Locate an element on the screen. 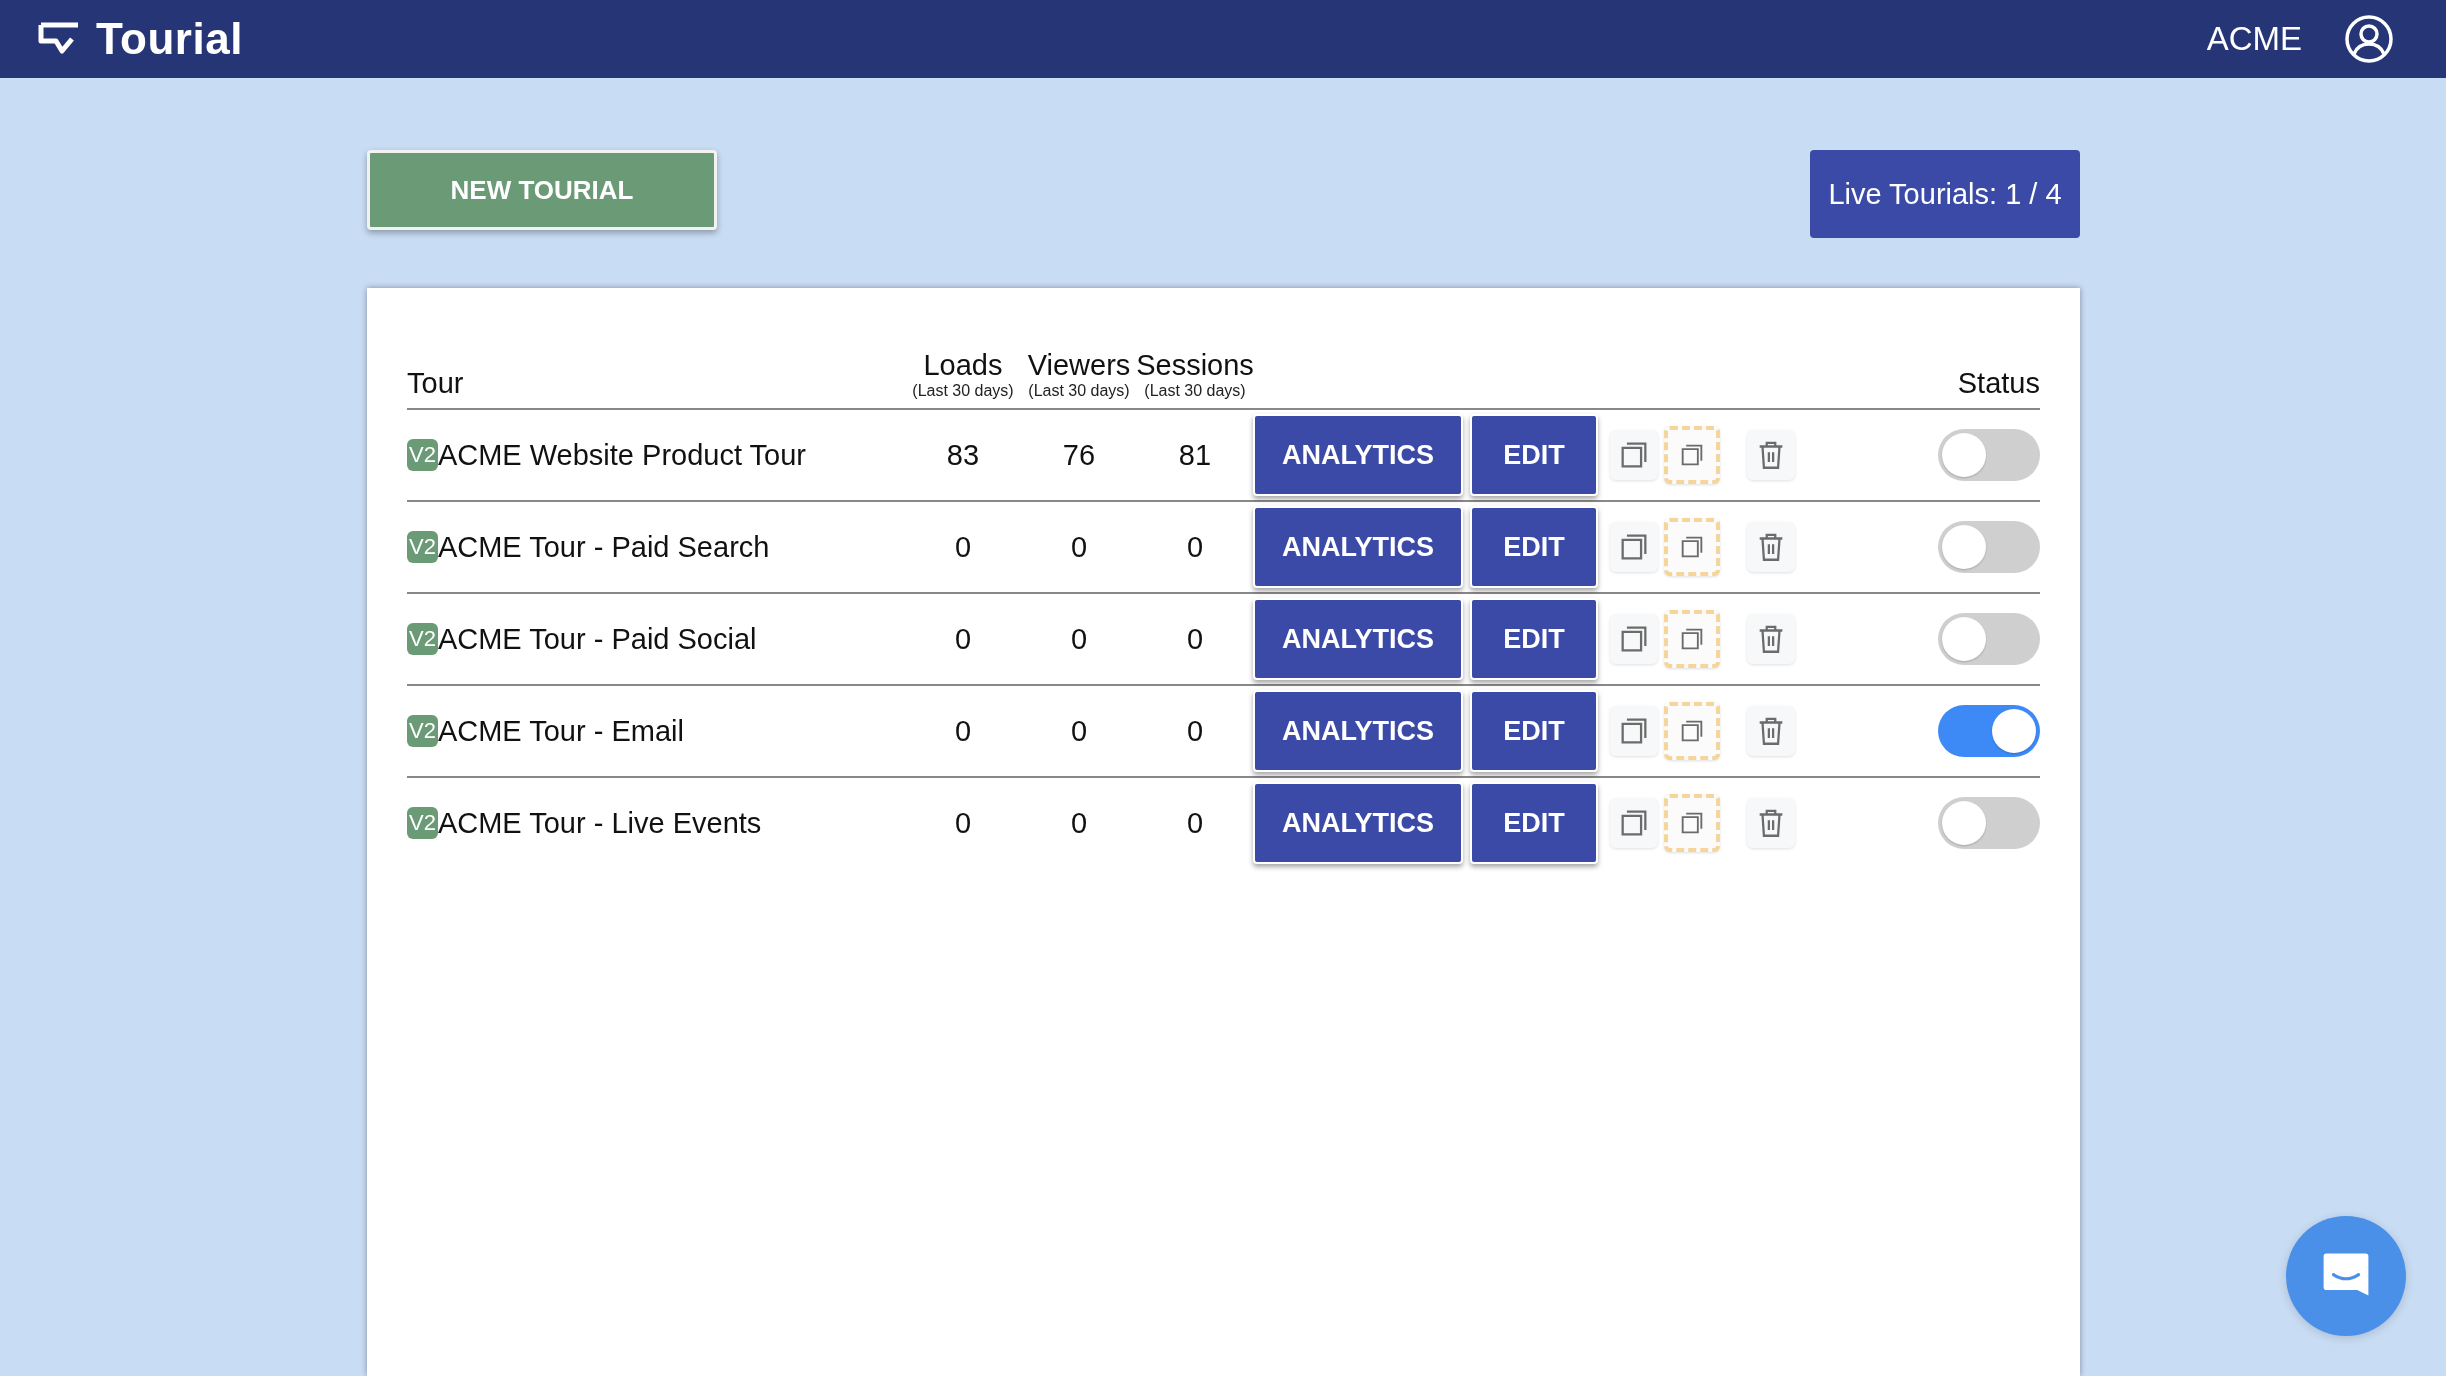  live-tourials-button: Live Tourials: 1 / 4 is located at coordinates (1945, 194).